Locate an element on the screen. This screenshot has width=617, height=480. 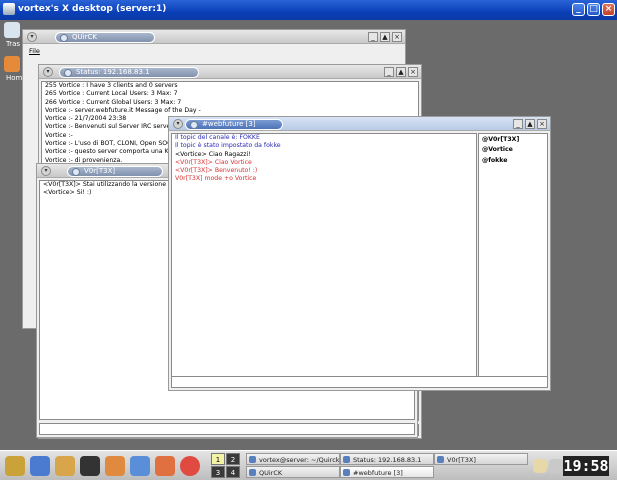
terminal-task-icon is located at coordinates (252, 459).